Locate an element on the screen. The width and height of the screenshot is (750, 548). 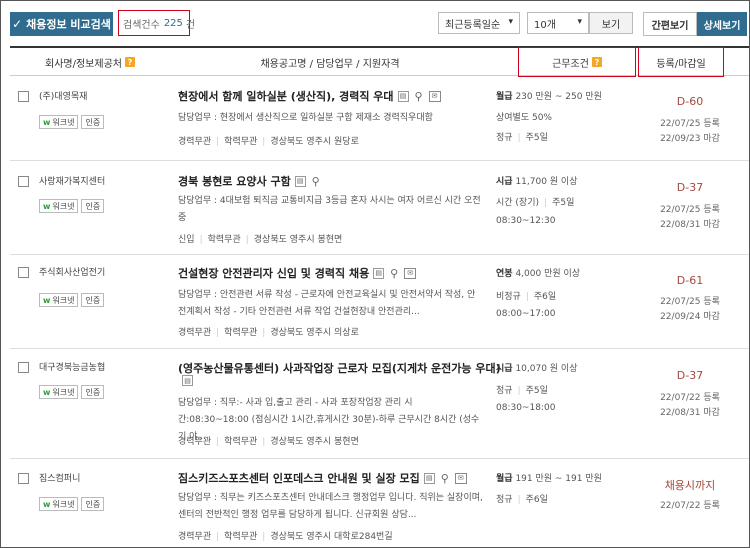
page-size-value: 10개 is located at coordinates (545, 25).